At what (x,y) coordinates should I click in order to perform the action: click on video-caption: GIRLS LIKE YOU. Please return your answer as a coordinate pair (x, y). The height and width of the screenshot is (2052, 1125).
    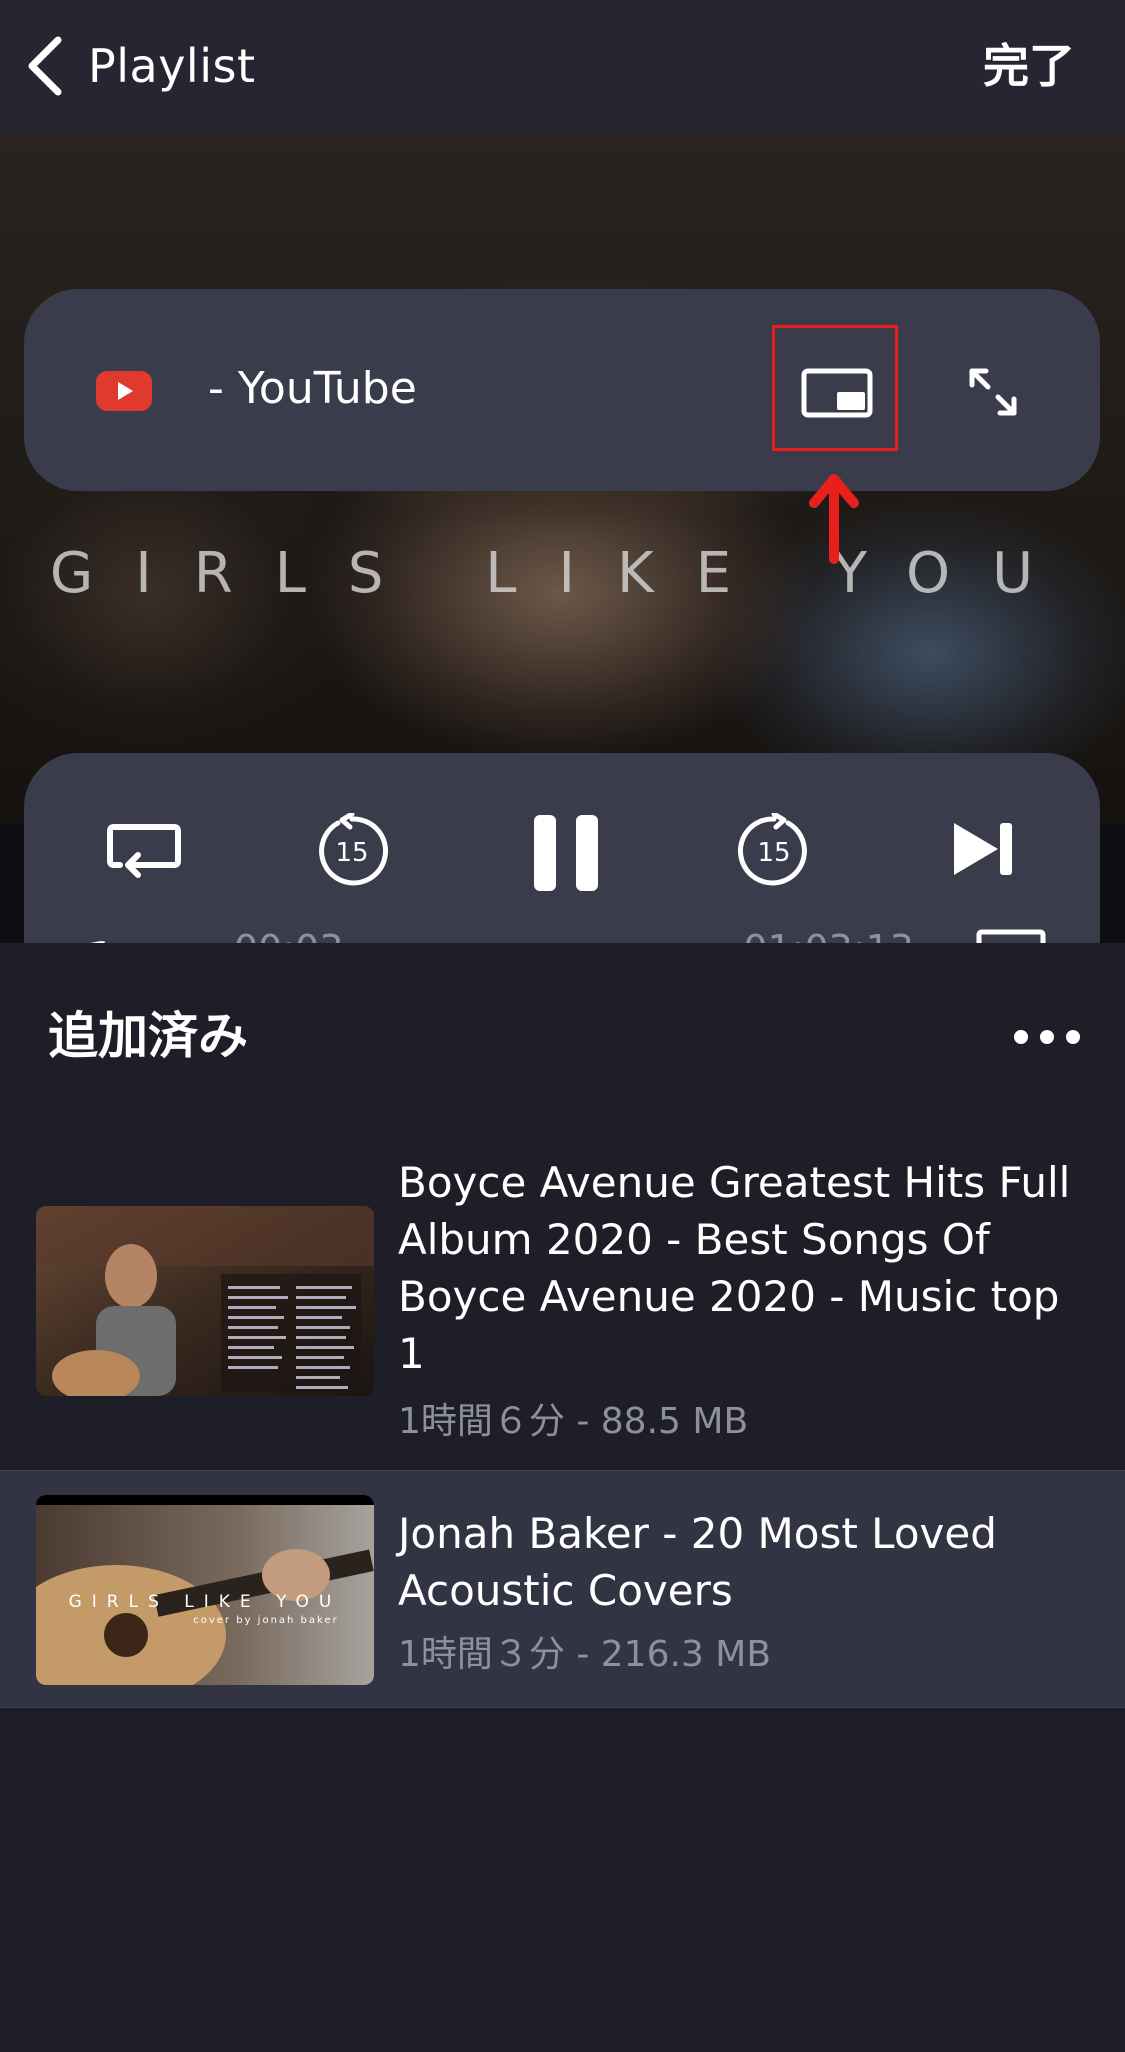
    Looking at the image, I should click on (562, 573).